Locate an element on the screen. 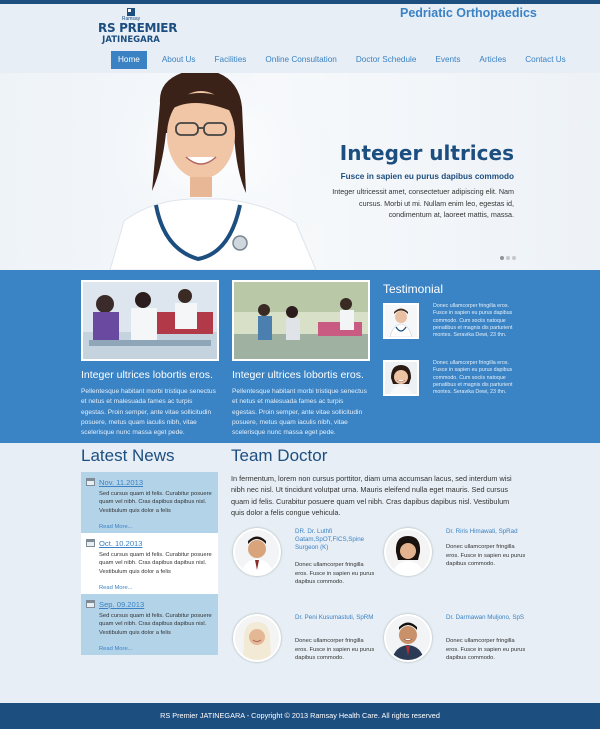 Image resolution: width=600 pixels, height=729 pixels. site-logo: Ramsay RS PREMIER JATINEGARA is located at coordinates (138, 26).